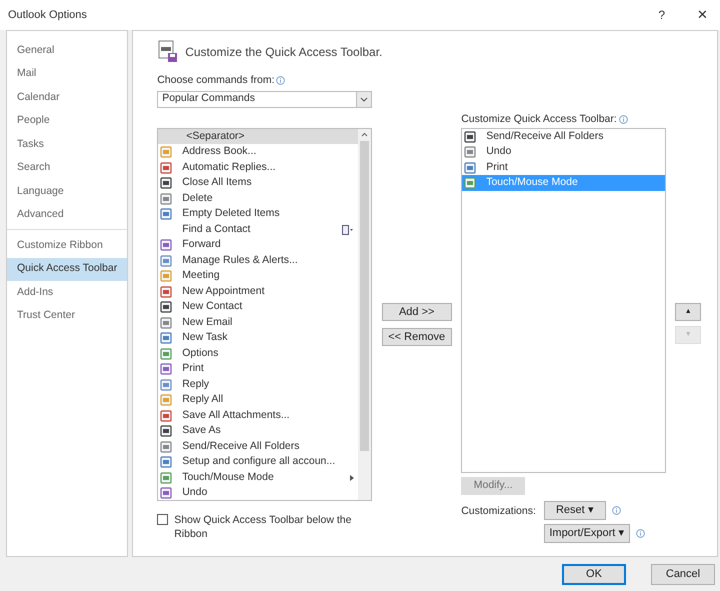  Describe the element at coordinates (417, 311) in the screenshot. I see `add-button: Add >>` at that location.